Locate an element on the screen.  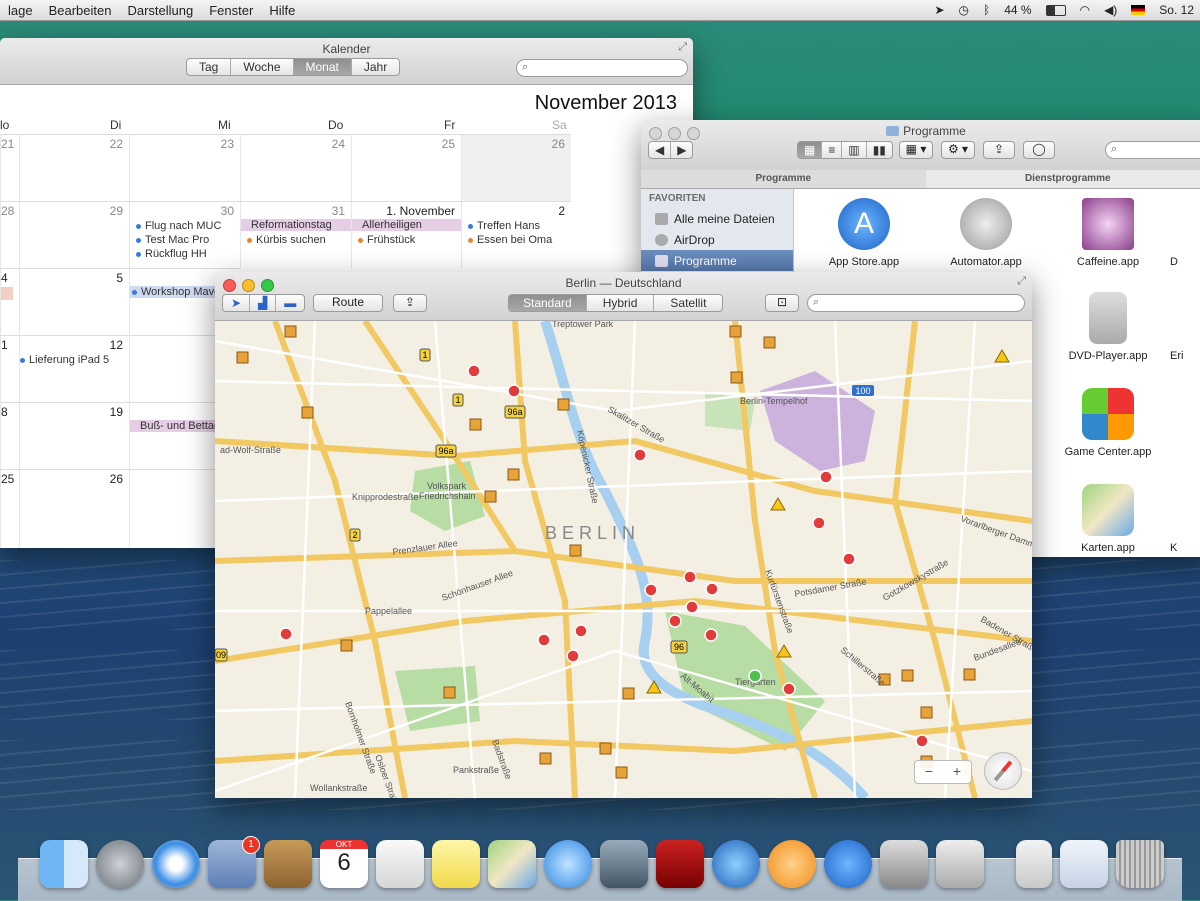
app-item-k: K is located at coordinates (1185, 519).